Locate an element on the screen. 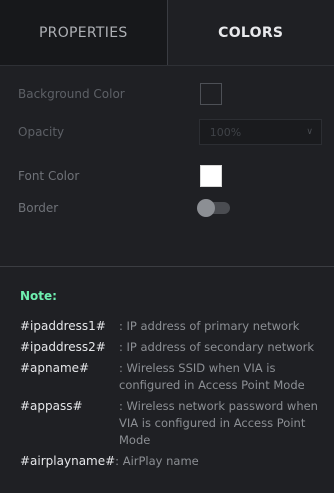  note-key: #ipaddress1# is located at coordinates (63, 326).